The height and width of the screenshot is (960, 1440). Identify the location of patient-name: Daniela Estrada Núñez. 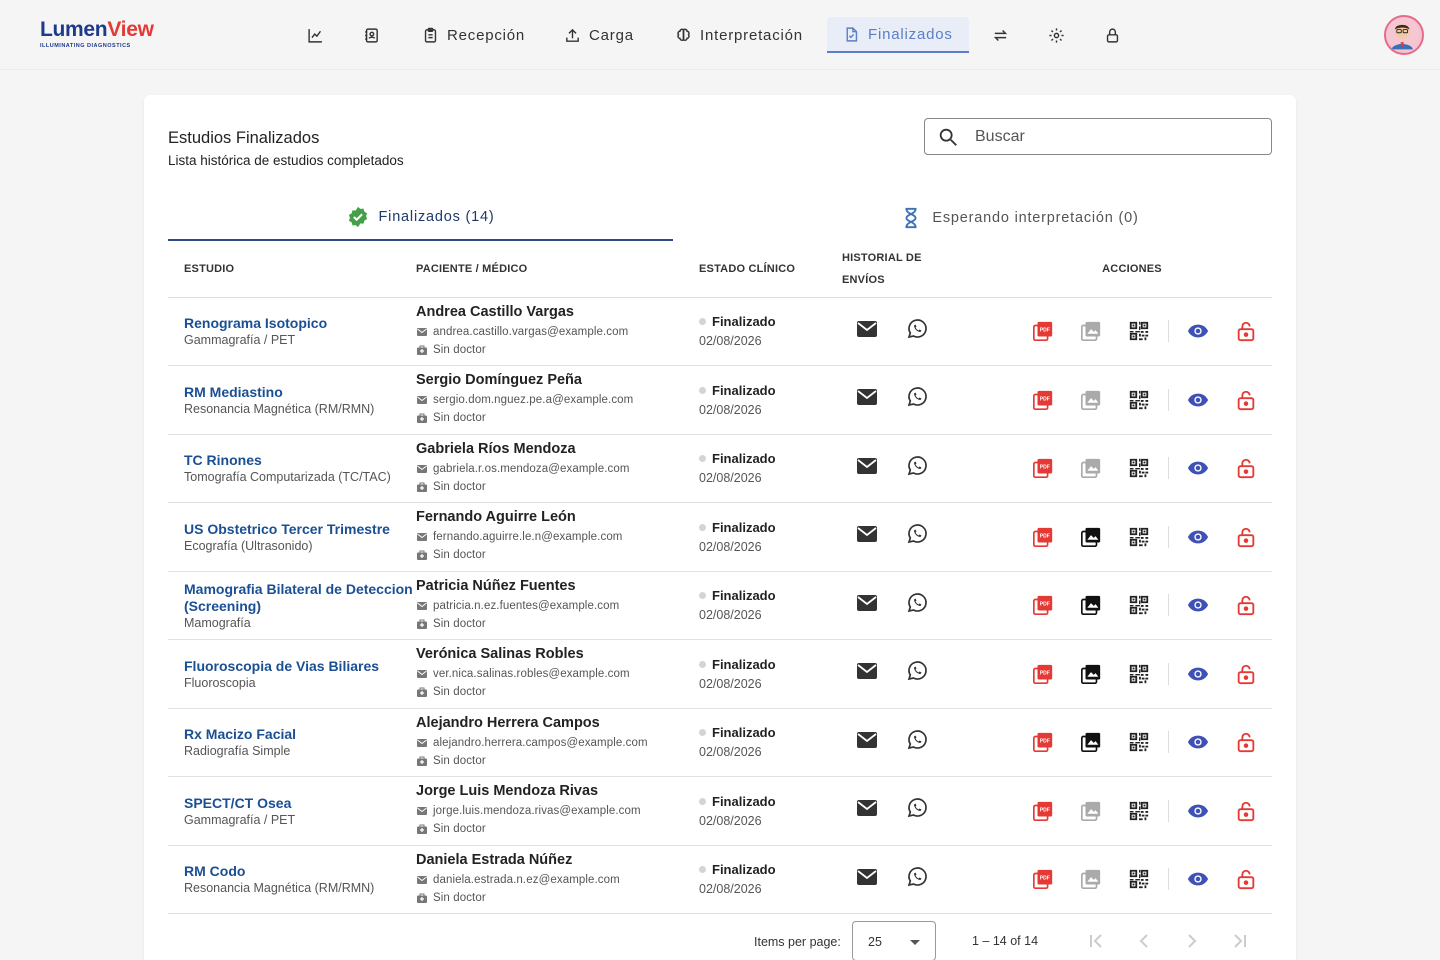
(494, 859).